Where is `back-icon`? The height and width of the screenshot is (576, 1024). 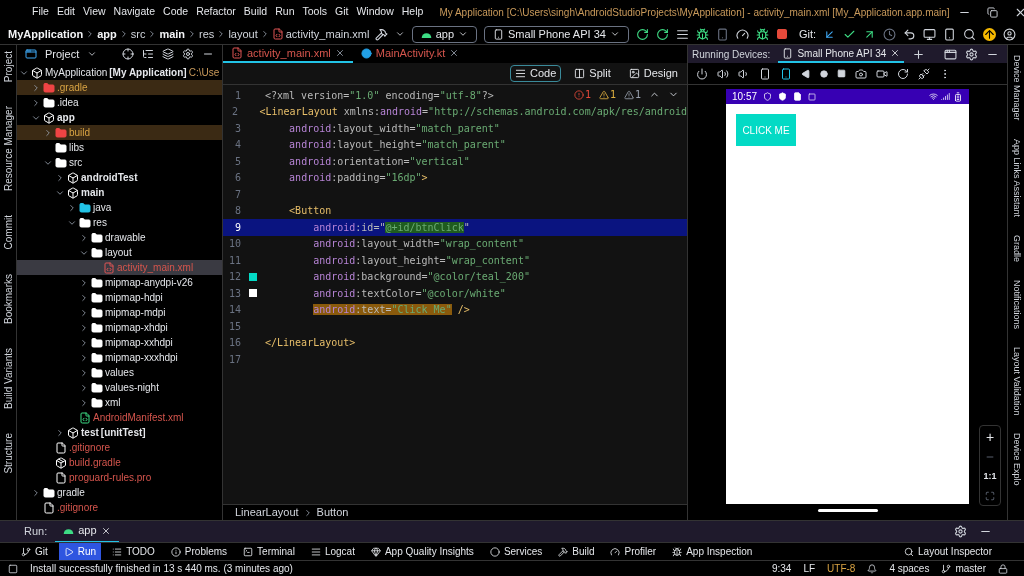 back-icon is located at coordinates (806, 73).